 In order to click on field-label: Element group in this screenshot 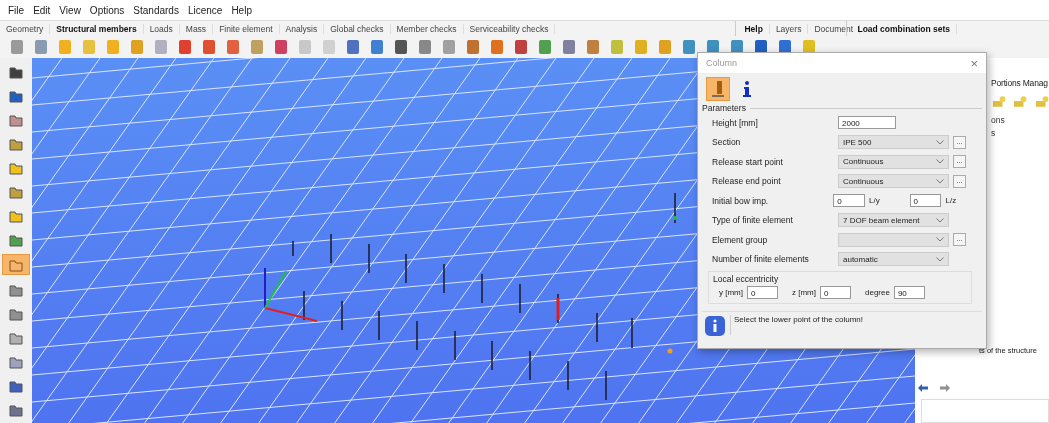, I will do `click(740, 239)`.